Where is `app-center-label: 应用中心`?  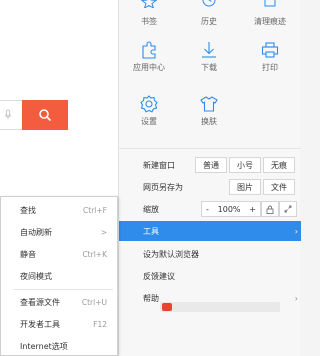 app-center-label: 应用中心 is located at coordinates (149, 67).